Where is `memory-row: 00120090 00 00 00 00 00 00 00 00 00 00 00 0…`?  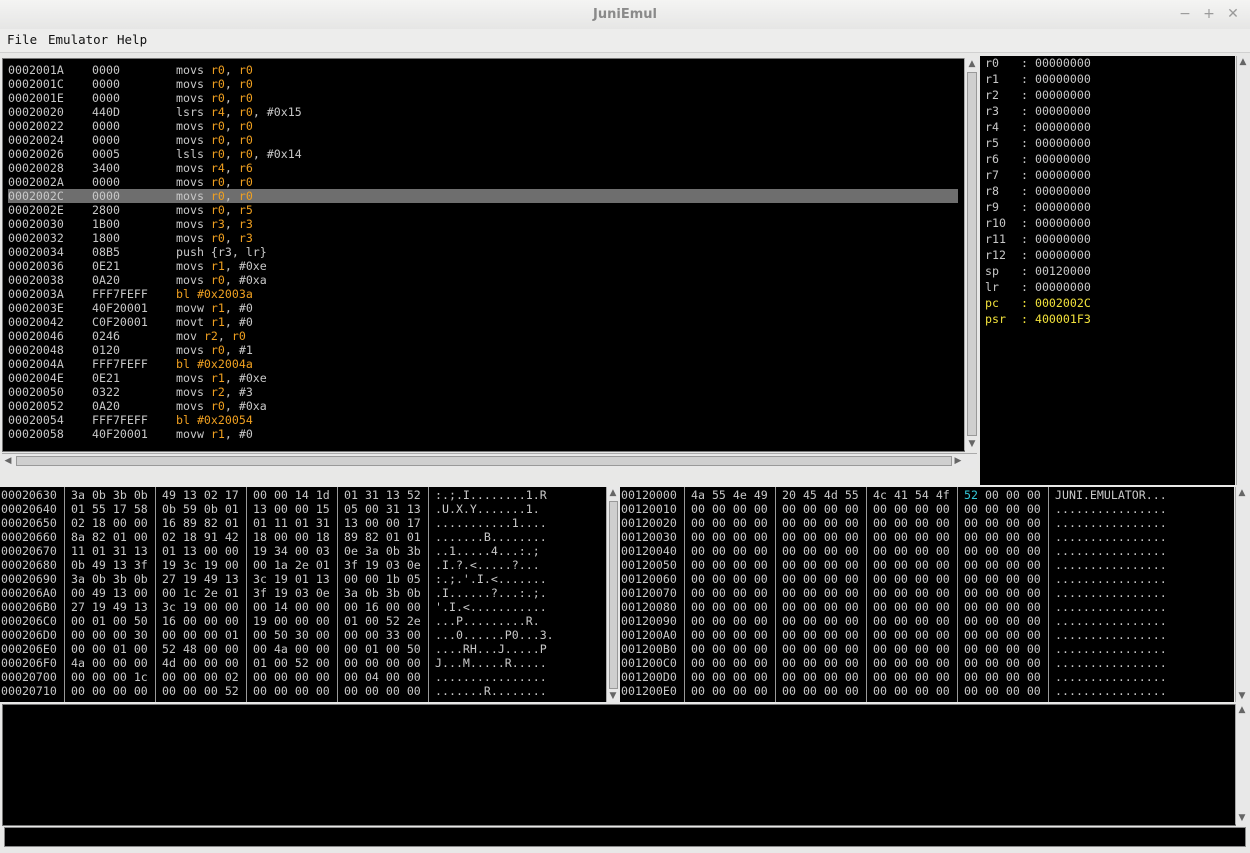 memory-row: 00120090 00 00 00 00 00 00 00 00 00 00 00 0… is located at coordinates (927, 621).